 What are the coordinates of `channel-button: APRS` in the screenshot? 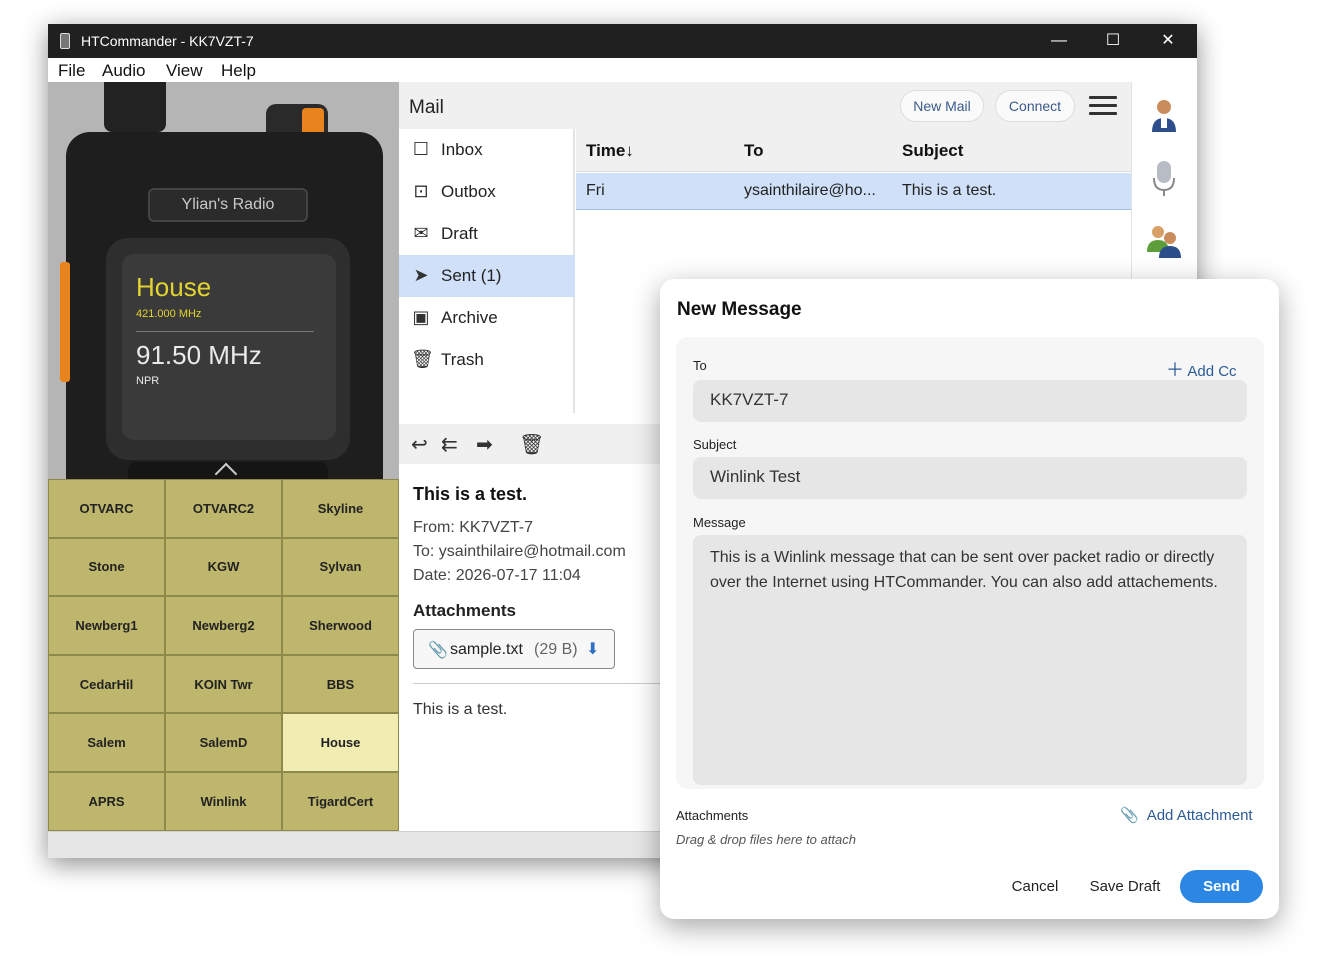 It's located at (106, 801).